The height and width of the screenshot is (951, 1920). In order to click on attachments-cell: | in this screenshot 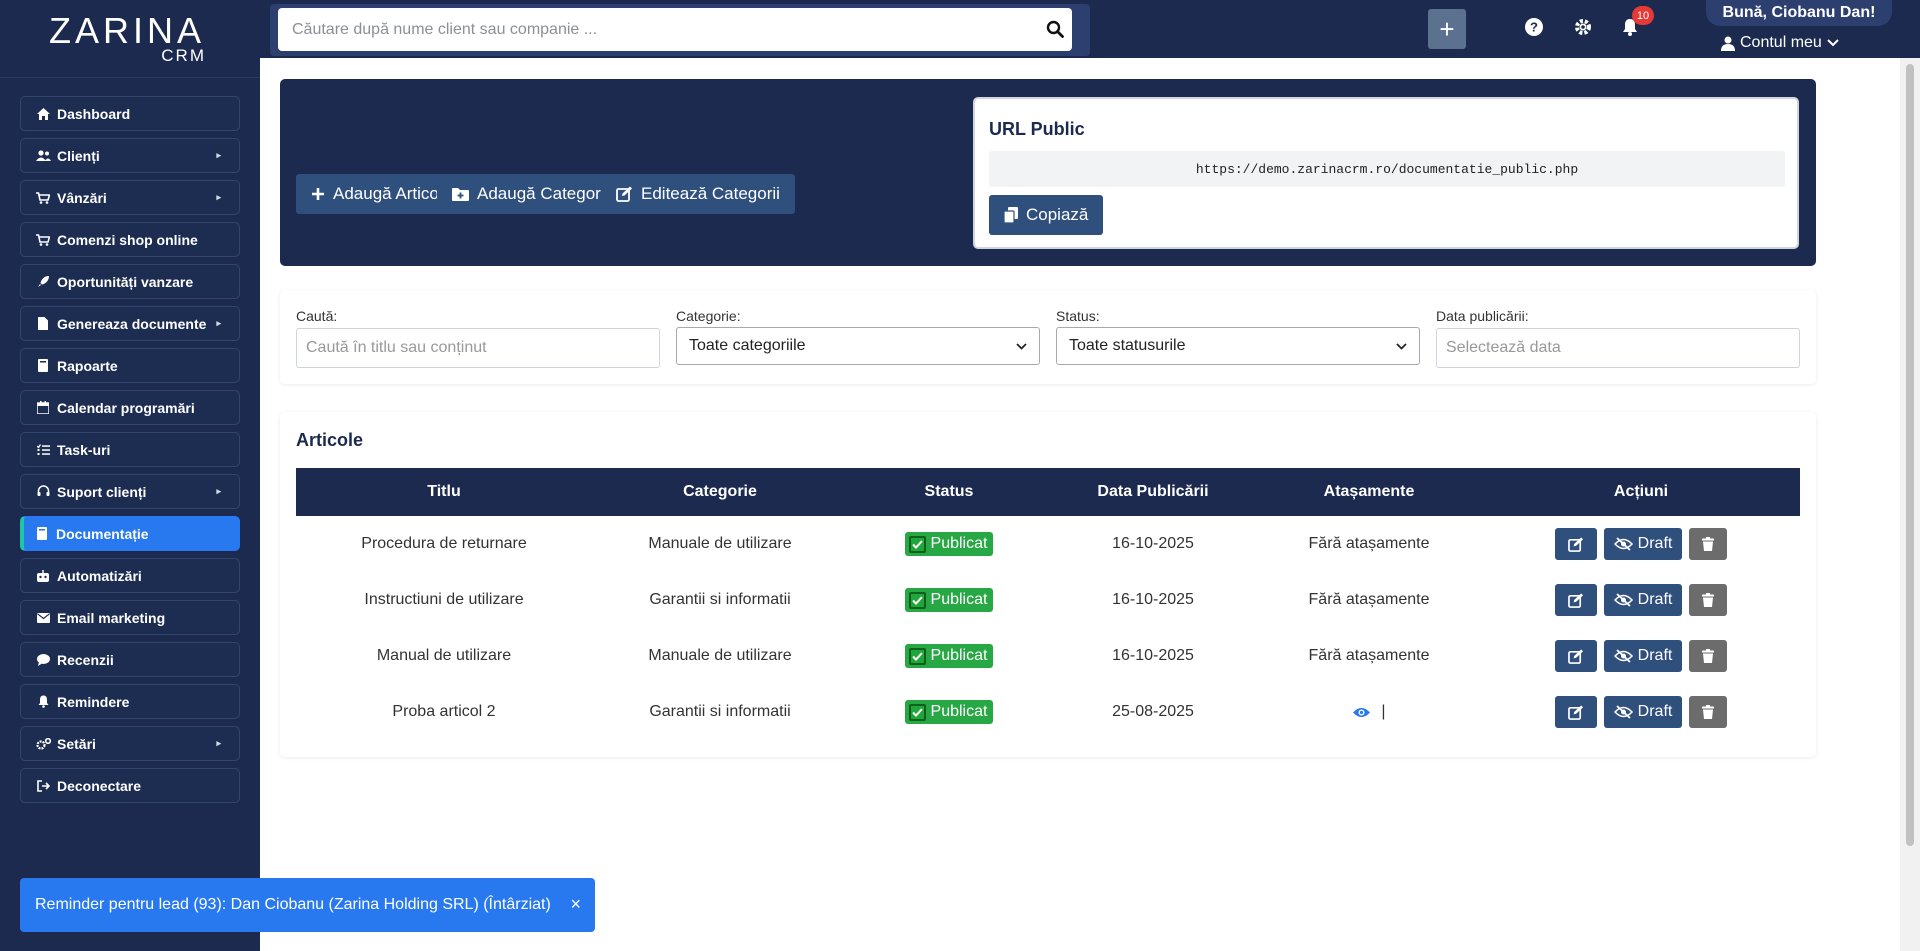, I will do `click(1369, 712)`.